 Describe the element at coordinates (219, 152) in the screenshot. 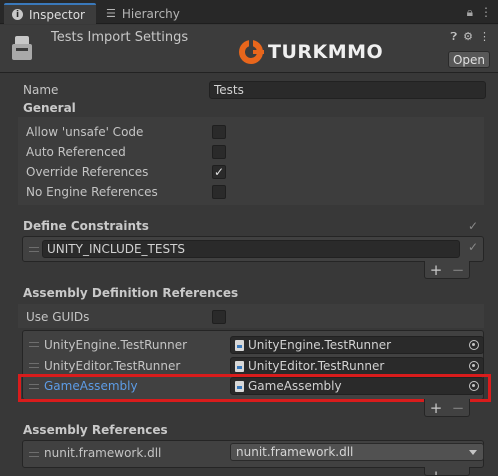

I see `auto-referenced-checkbox` at that location.